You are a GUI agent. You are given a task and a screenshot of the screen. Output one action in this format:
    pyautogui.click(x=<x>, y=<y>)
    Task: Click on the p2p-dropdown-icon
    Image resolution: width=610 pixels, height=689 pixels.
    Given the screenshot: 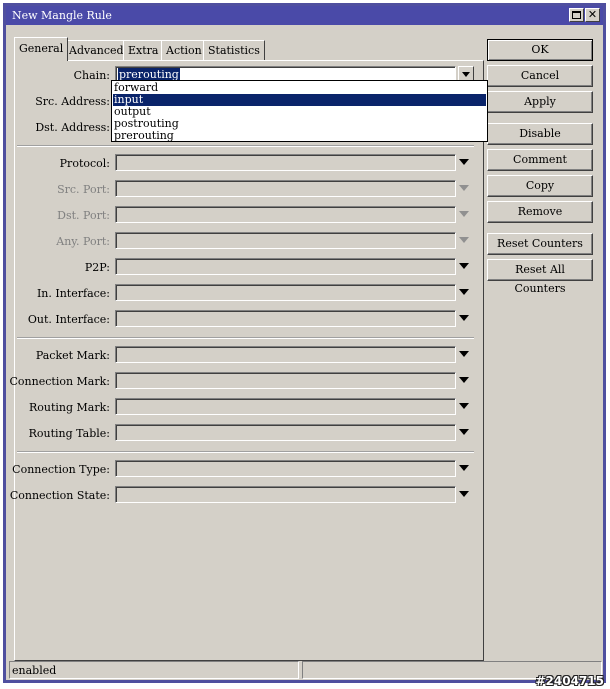 What is the action you would take?
    pyautogui.click(x=464, y=266)
    